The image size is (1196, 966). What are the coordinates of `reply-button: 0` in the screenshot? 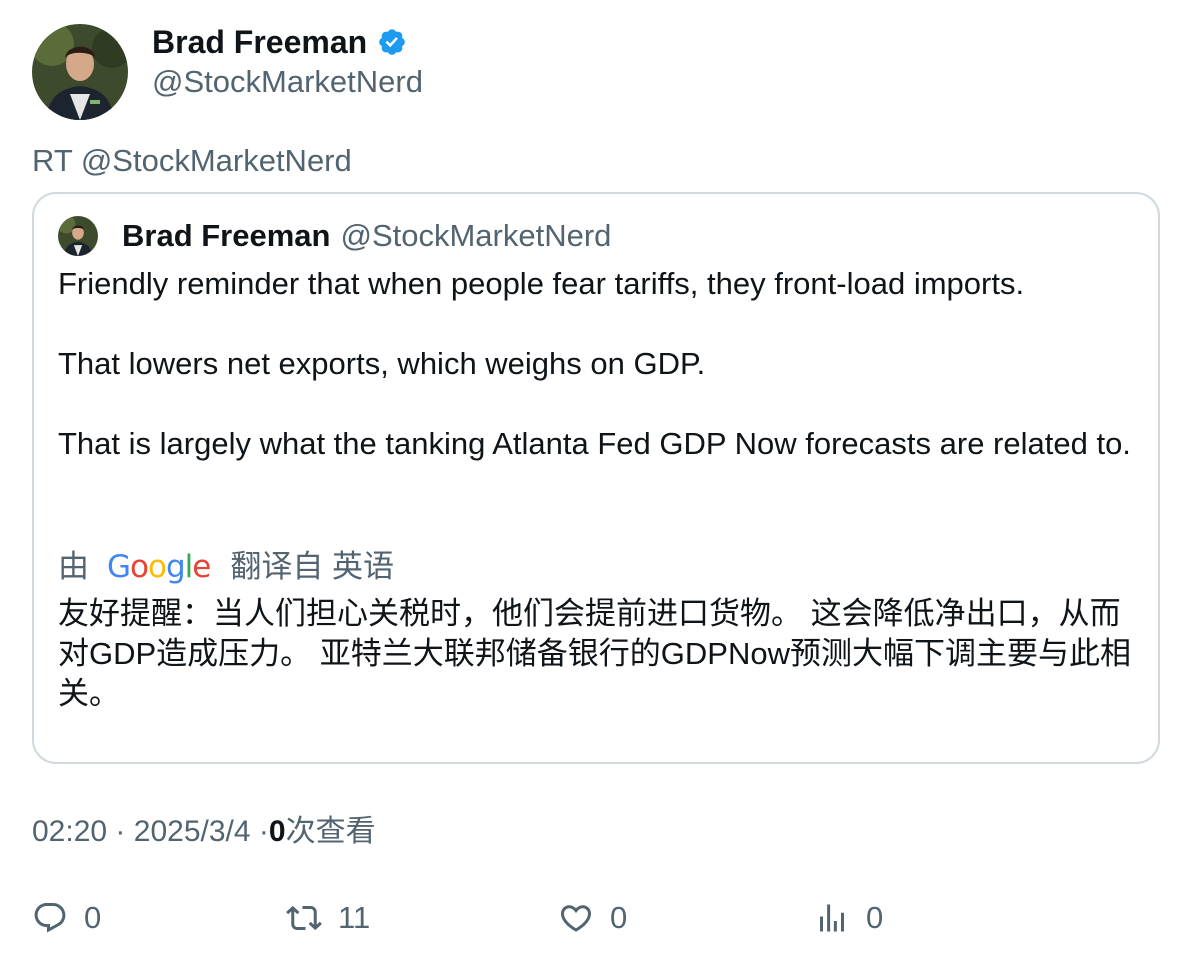 It's located at (66, 918).